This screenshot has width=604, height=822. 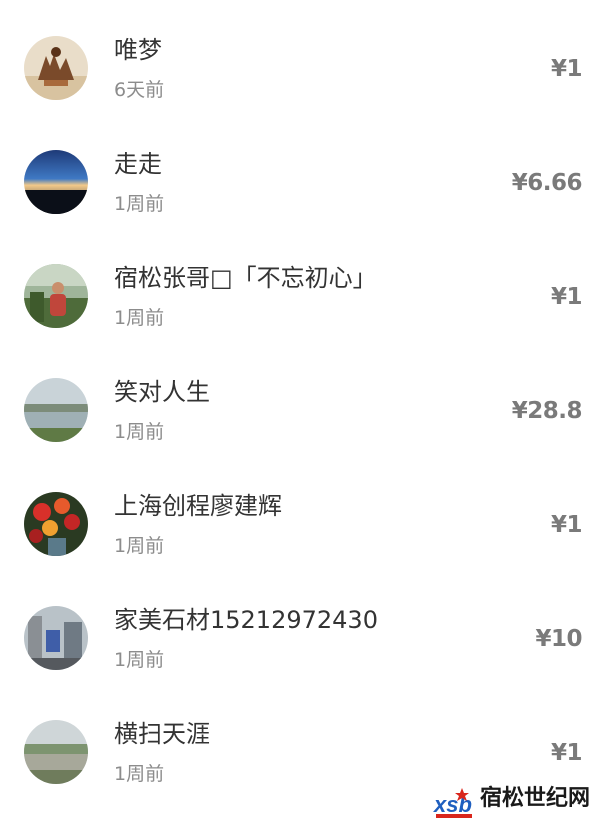 I want to click on donor-amount: ¥6.66, so click(x=547, y=183).